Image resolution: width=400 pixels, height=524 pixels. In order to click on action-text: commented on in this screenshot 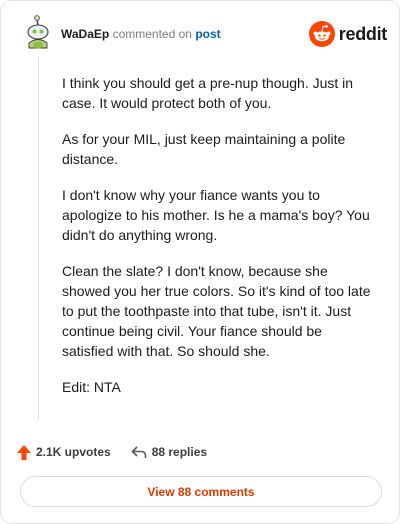, I will do `click(152, 34)`.